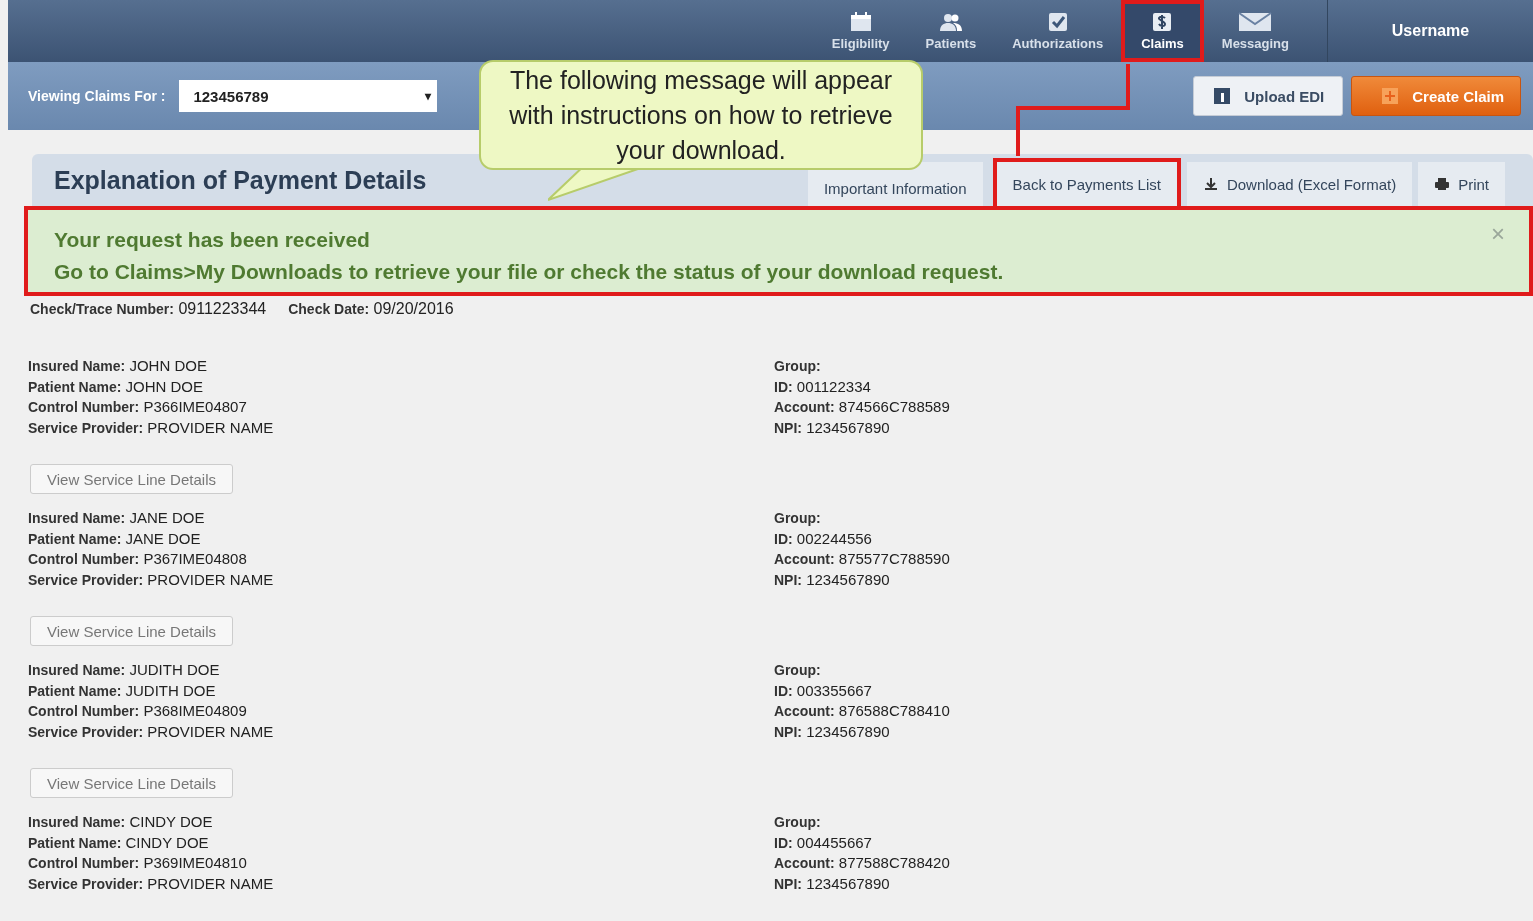 This screenshot has height=921, width=1533. I want to click on record-field: Account: 874566C788589, so click(1147, 407).